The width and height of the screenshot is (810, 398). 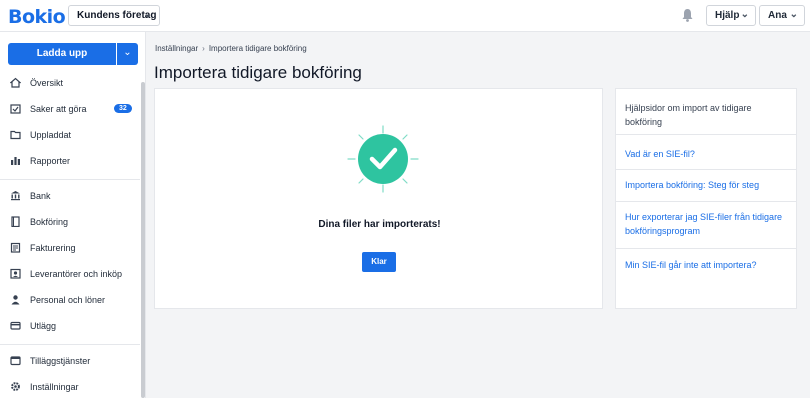 I want to click on bar-chart-icon, so click(x=15, y=161).